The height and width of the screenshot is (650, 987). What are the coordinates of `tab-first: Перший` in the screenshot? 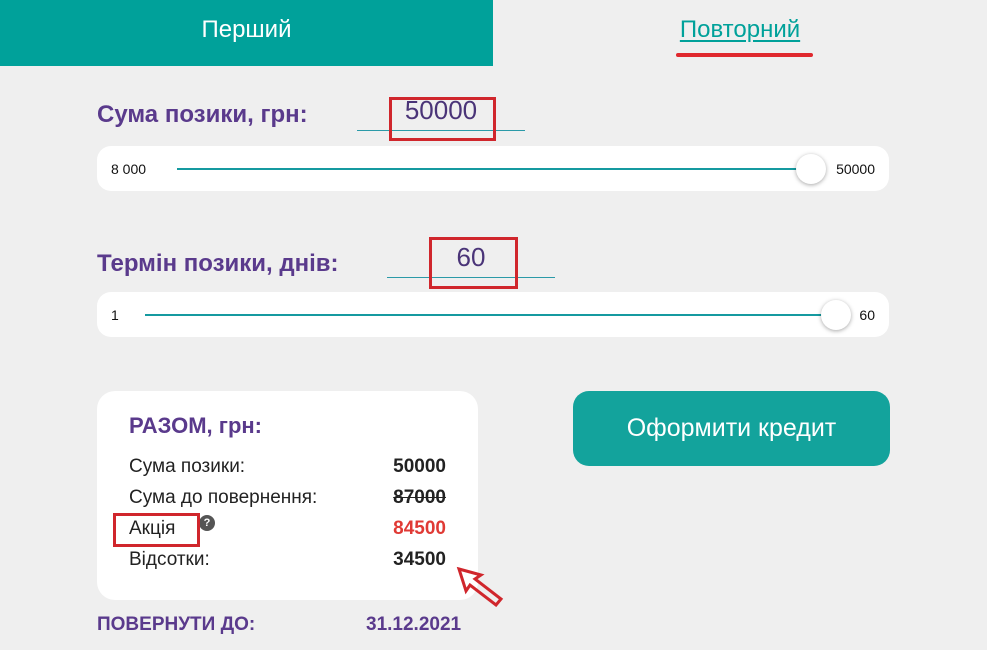 It's located at (246, 33).